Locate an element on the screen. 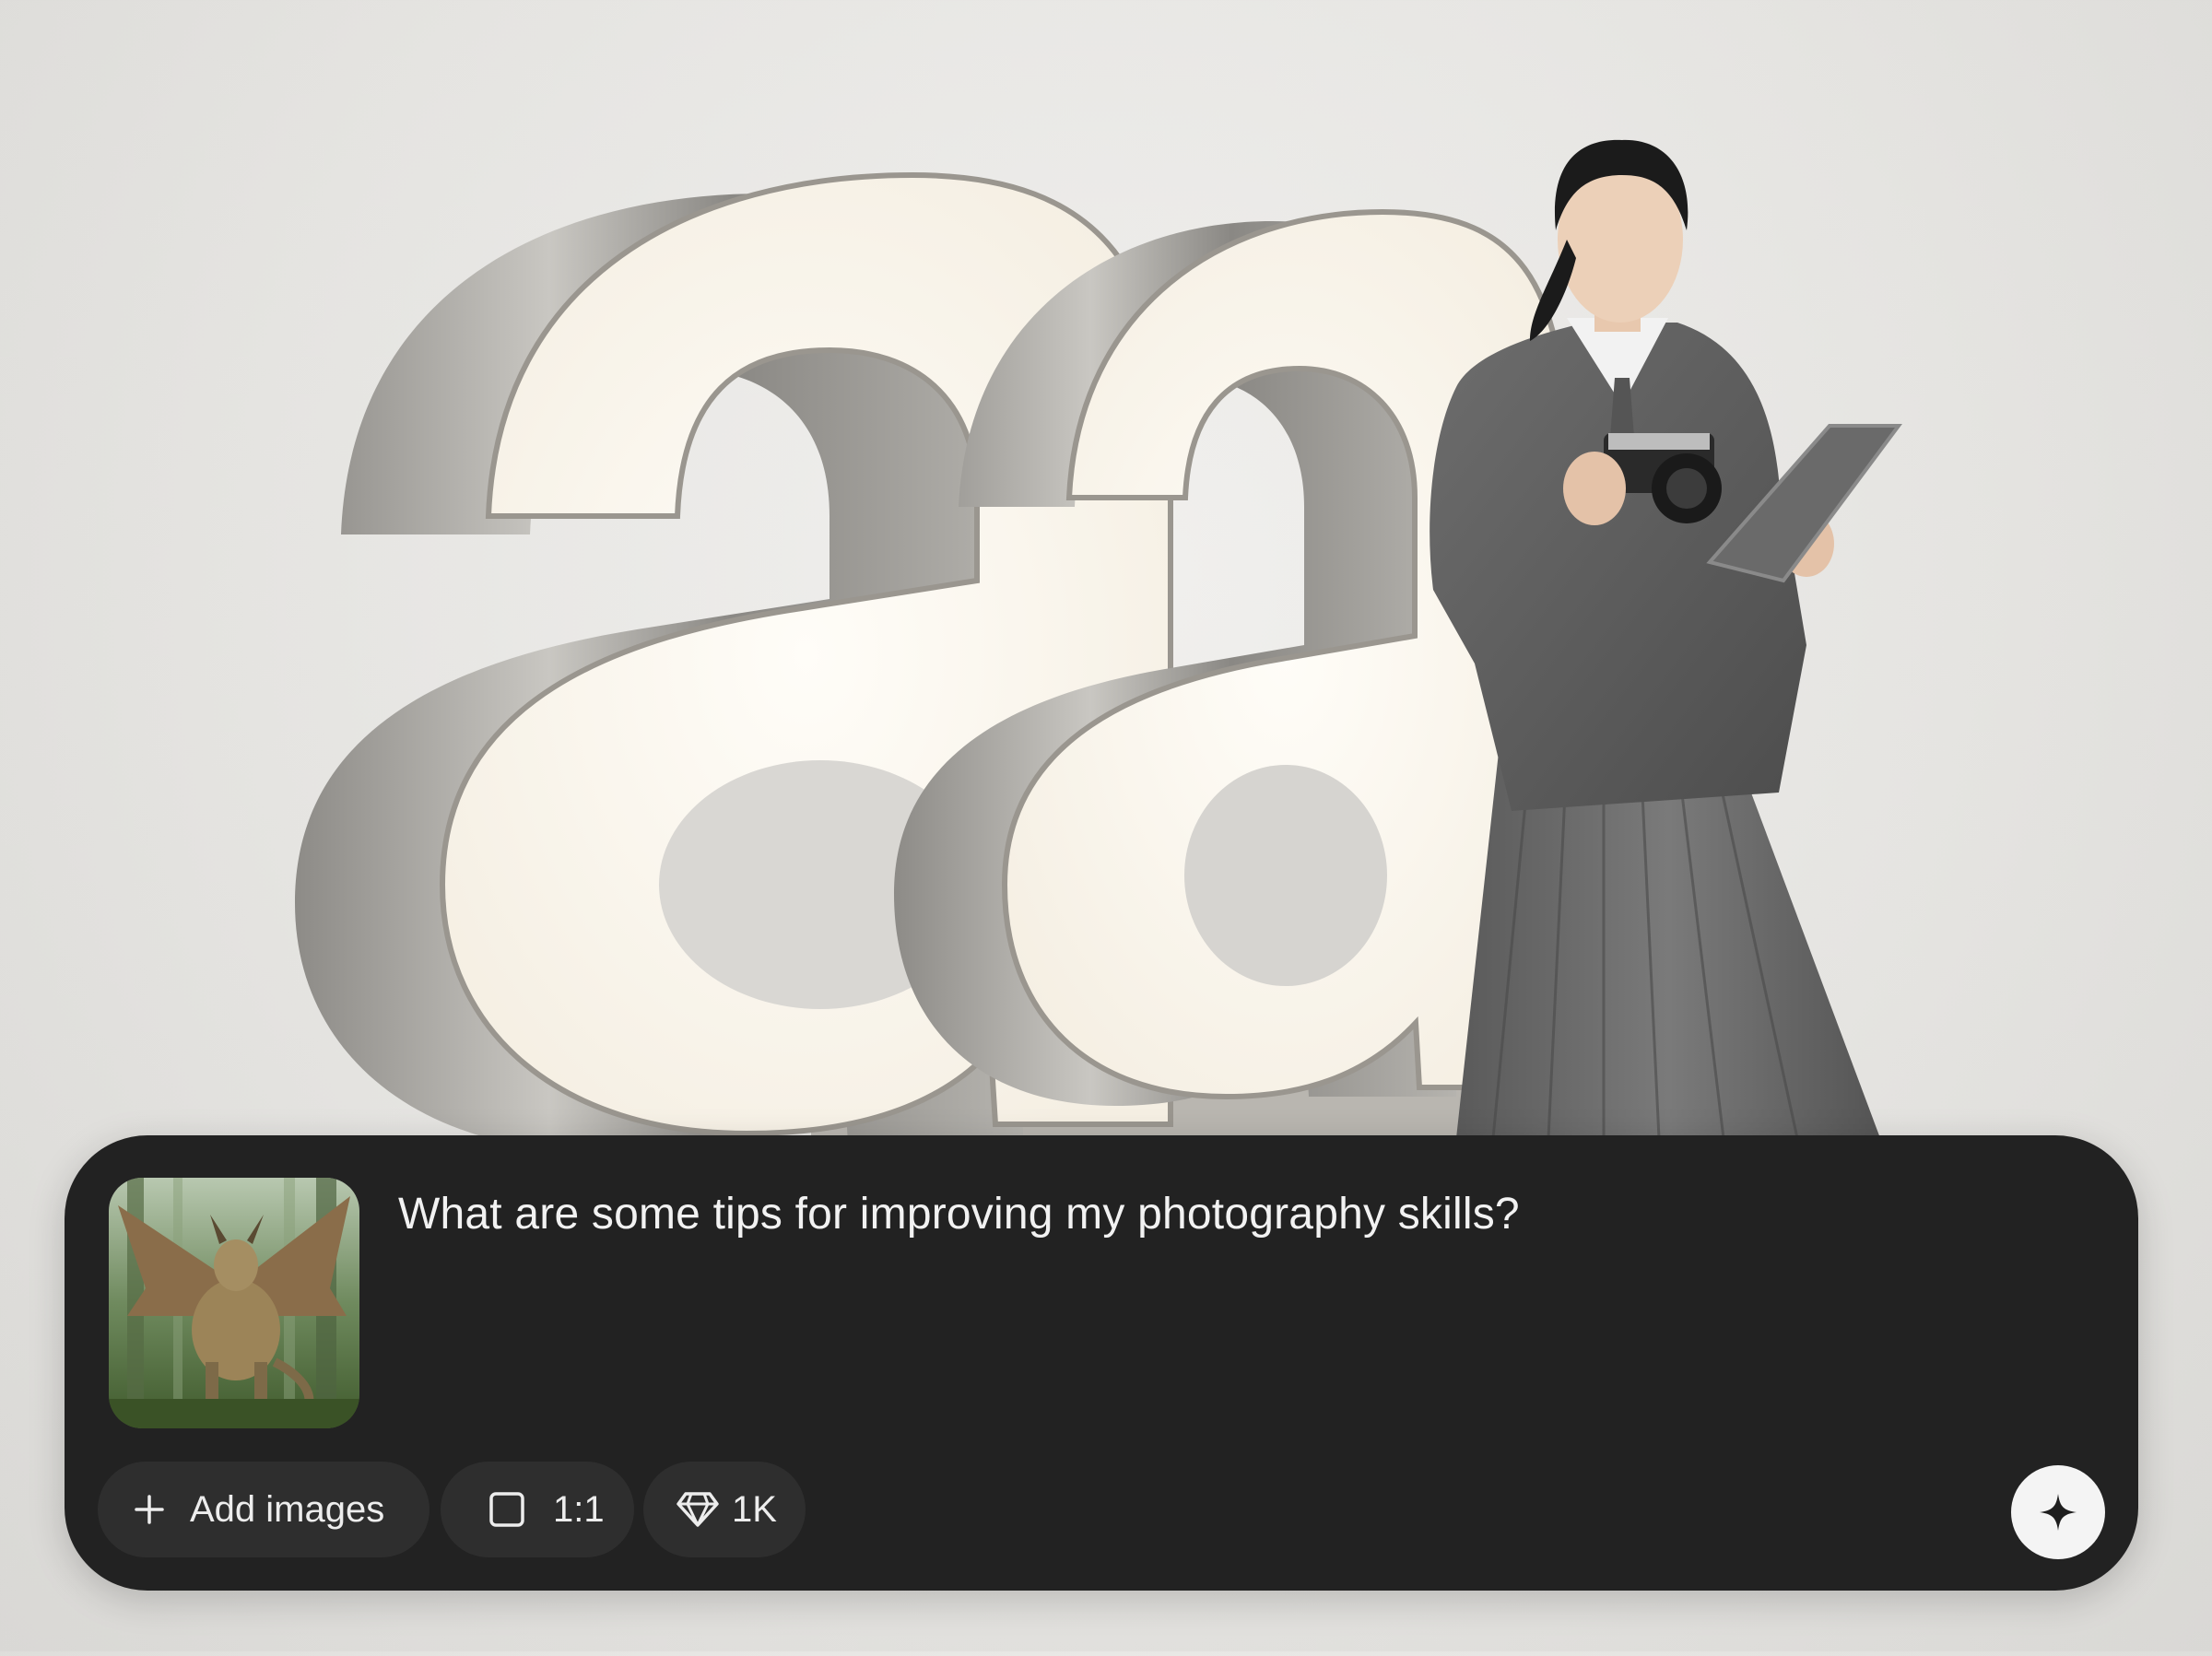 Image resolution: width=2212 pixels, height=1656 pixels. add-images-button: Add images is located at coordinates (263, 1509).